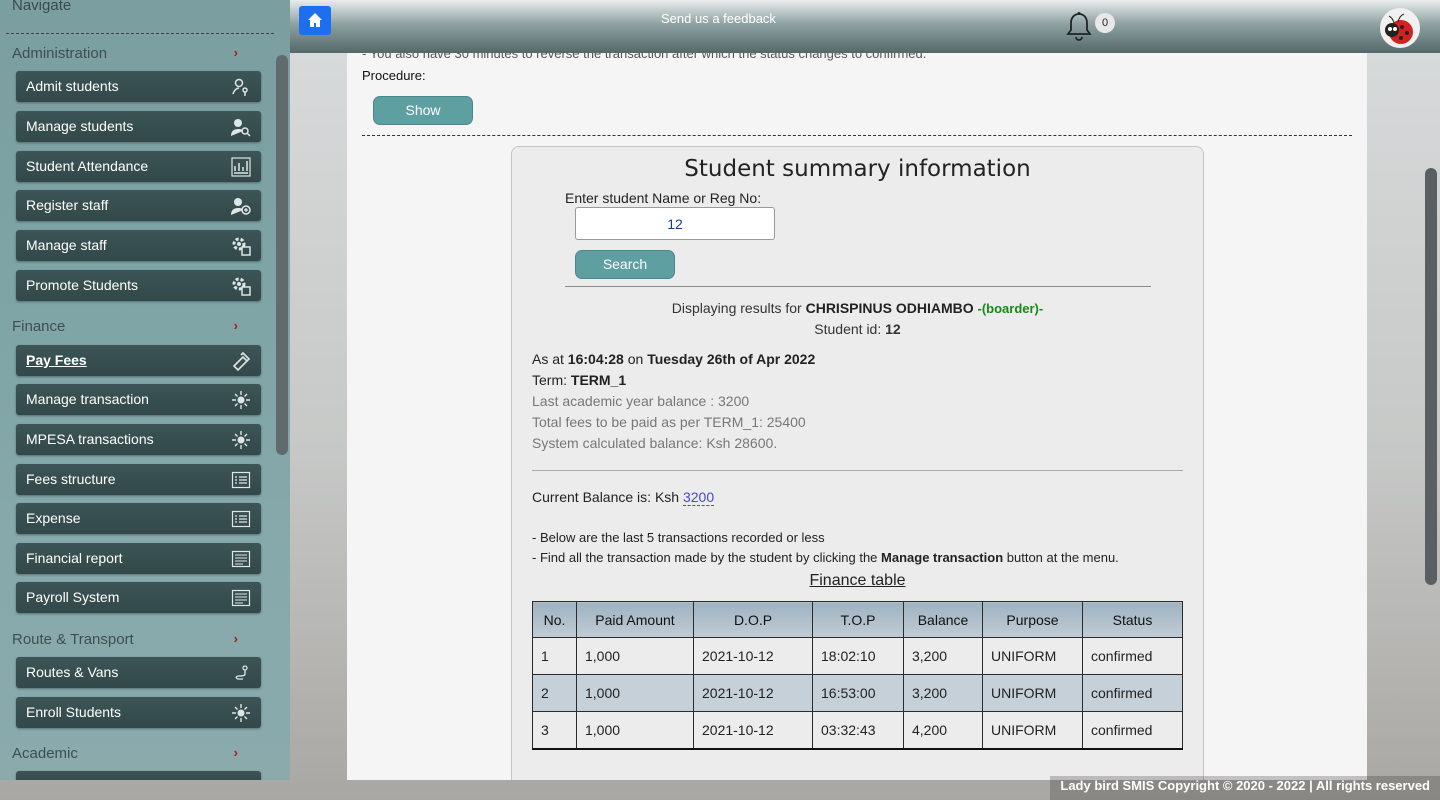  Describe the element at coordinates (1400, 28) in the screenshot. I see `avatar` at that location.